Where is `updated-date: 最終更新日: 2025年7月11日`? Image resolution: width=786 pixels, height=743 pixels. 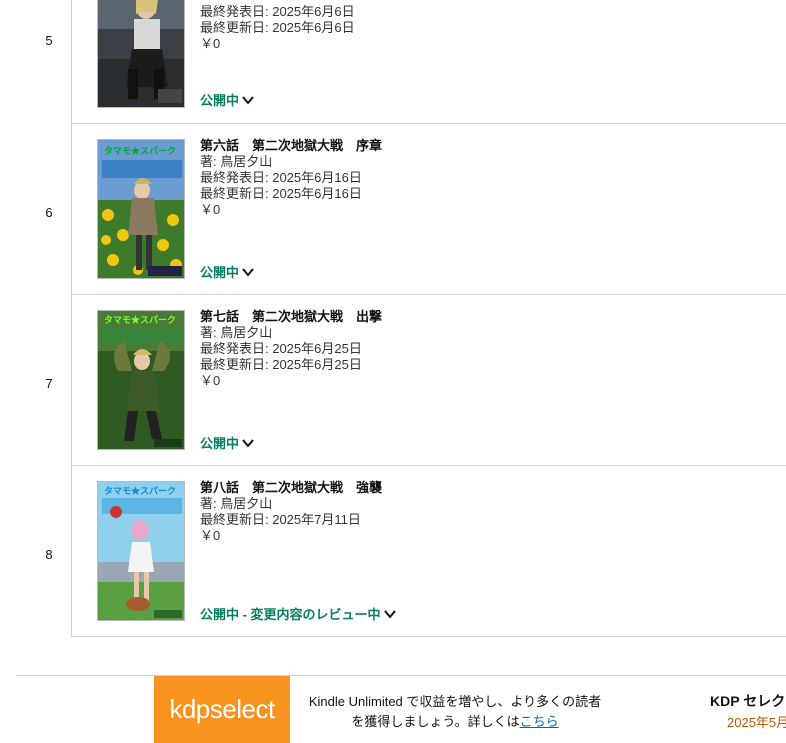 updated-date: 最終更新日: 2025年7月11日 is located at coordinates (280, 519).